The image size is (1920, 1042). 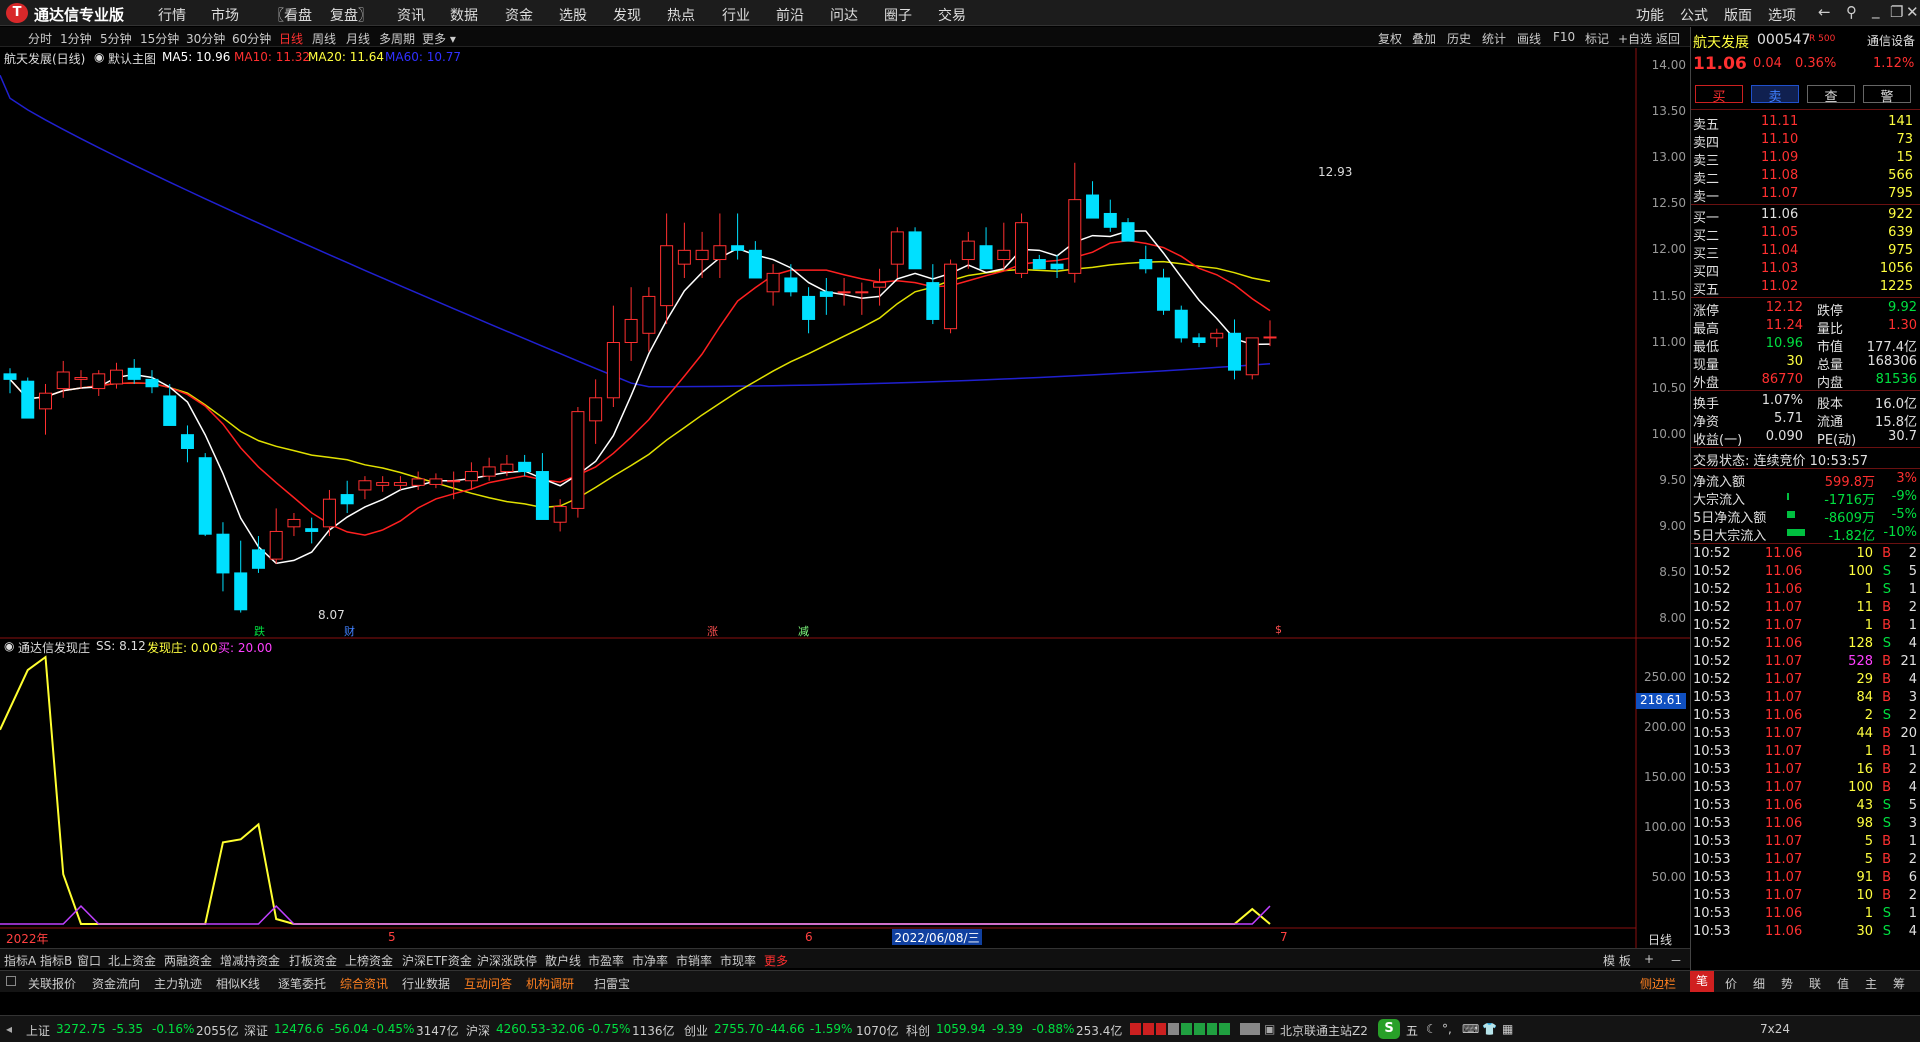 I want to click on punct-icon: °,, so click(x=1447, y=1029).